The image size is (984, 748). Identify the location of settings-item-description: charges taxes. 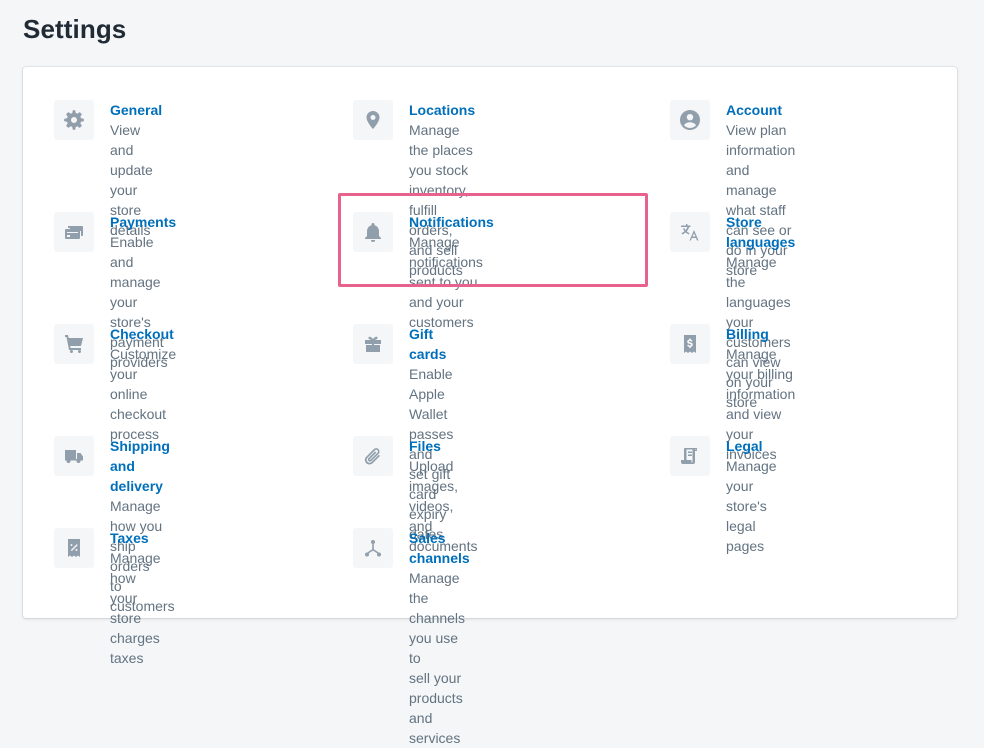
(135, 648).